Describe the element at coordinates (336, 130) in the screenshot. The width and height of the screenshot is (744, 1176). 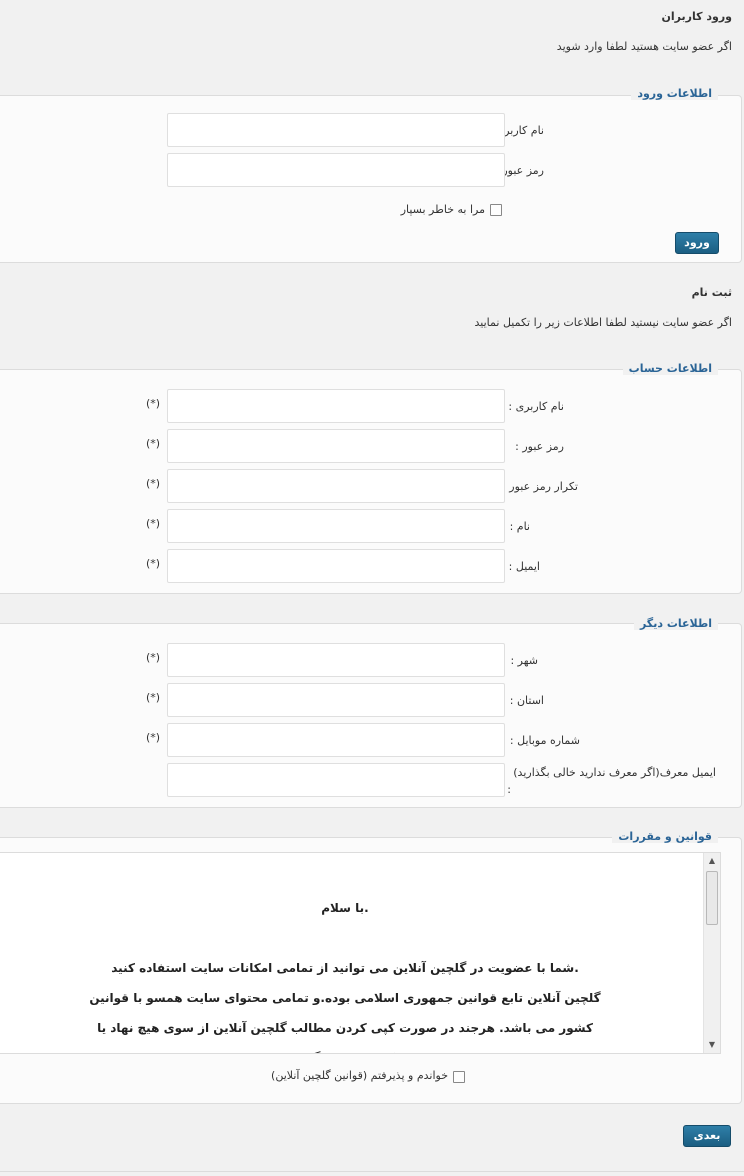
I see `login-username-input` at that location.